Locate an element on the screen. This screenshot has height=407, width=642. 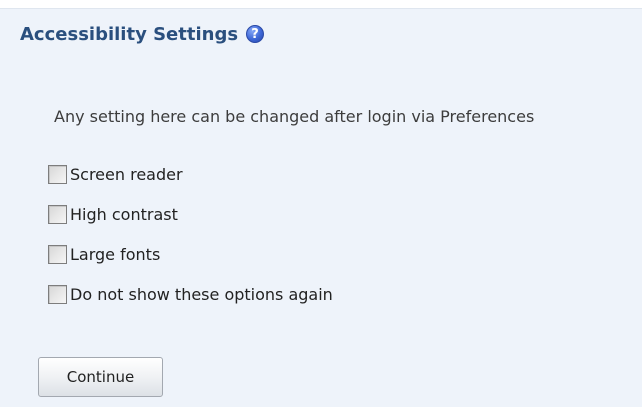
do-not-show-again-label: Do not show these options again is located at coordinates (201, 294).